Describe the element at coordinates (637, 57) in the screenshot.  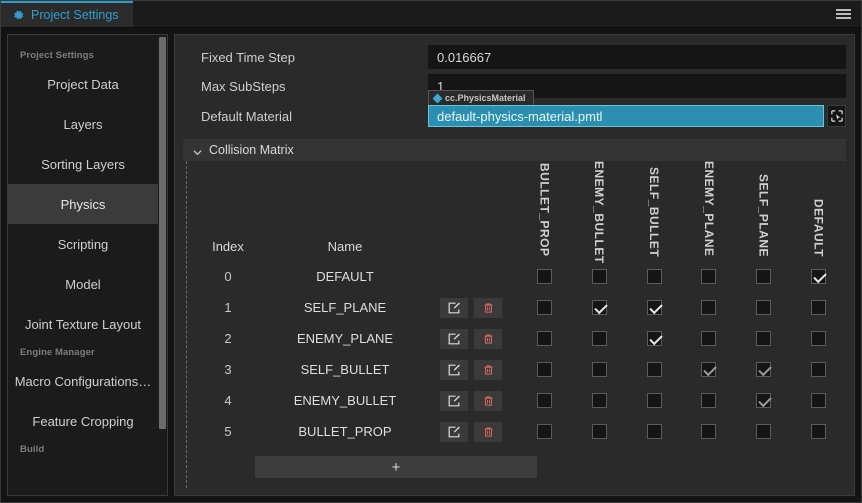
I see `fixed-time-step-input: 0.016667` at that location.